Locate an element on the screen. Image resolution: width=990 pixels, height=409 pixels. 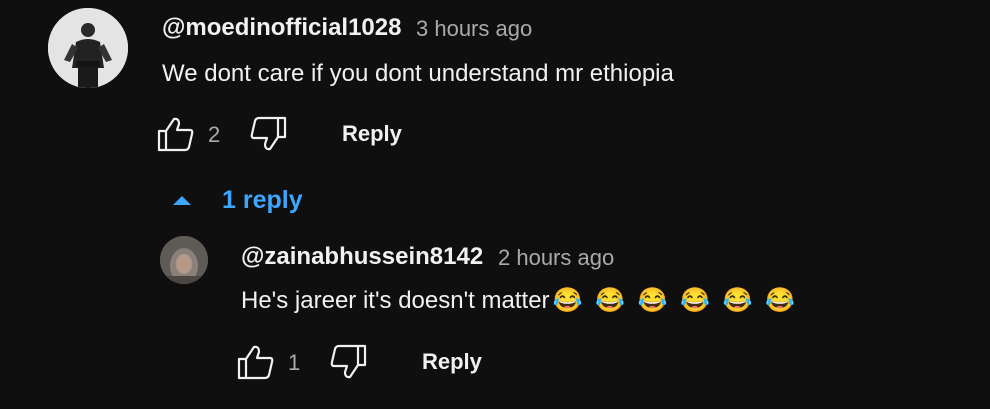
reply-like-icon is located at coordinates (256, 362).